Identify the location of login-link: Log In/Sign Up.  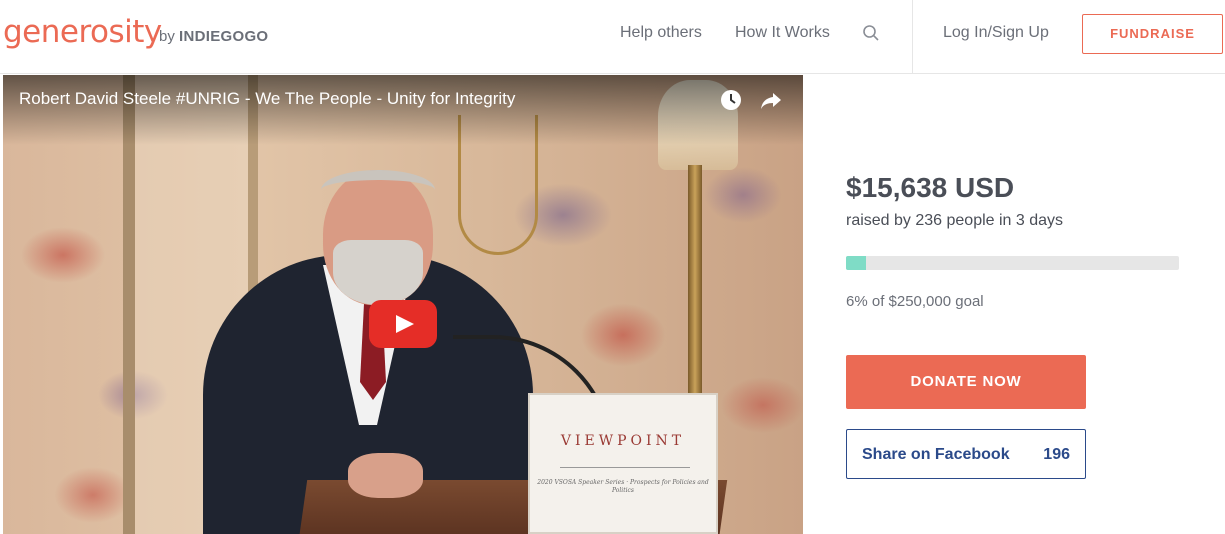
(996, 33).